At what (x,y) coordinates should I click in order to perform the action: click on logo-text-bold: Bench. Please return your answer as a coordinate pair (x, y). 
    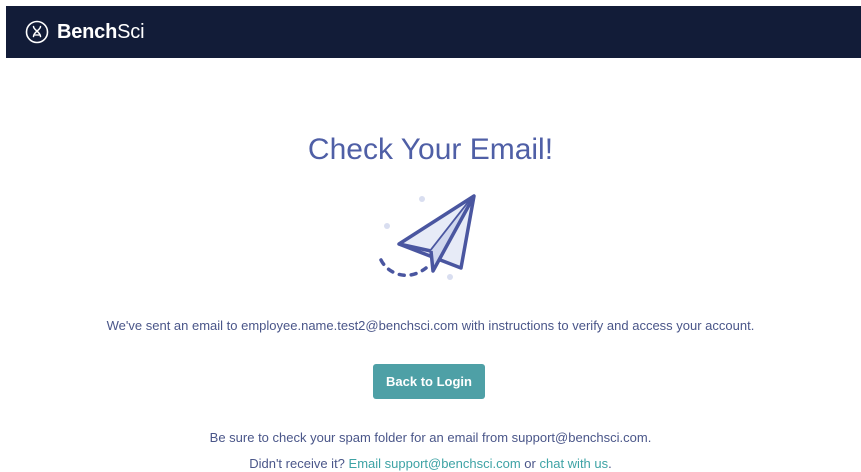
    Looking at the image, I should click on (87, 32).